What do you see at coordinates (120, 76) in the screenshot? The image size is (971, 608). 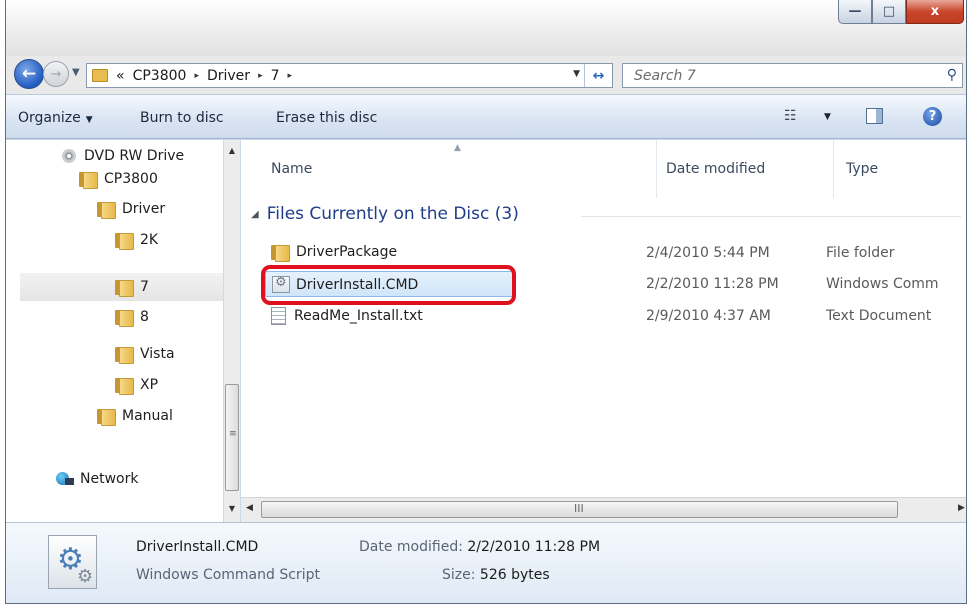 I see `breadcrumb-overflow: «` at bounding box center [120, 76].